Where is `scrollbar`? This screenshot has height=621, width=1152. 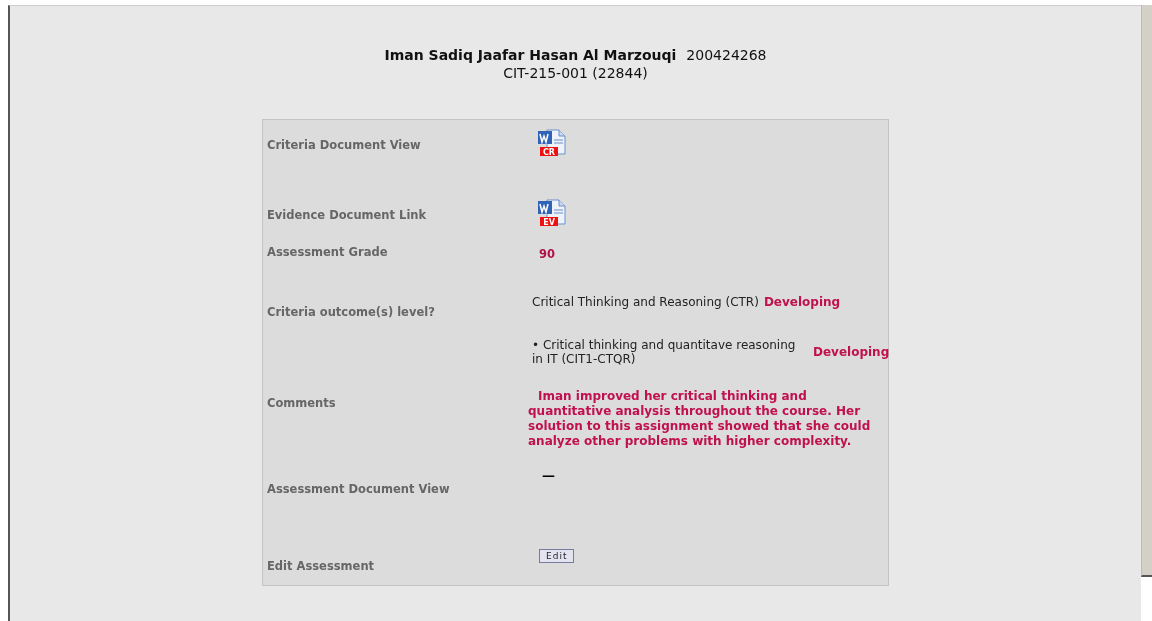 scrollbar is located at coordinates (1146, 291).